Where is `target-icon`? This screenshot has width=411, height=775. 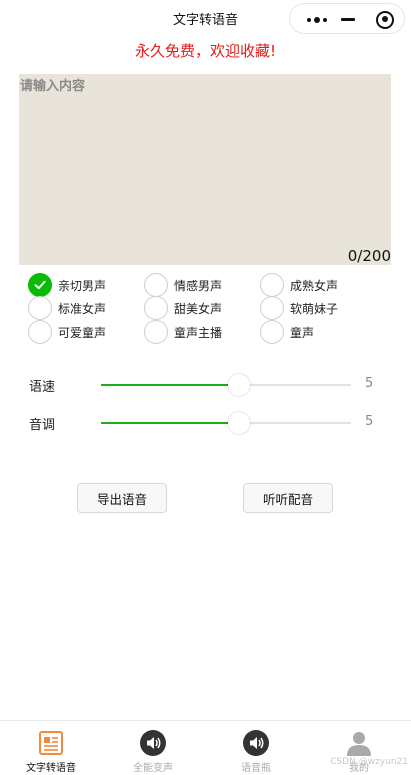 target-icon is located at coordinates (385, 19).